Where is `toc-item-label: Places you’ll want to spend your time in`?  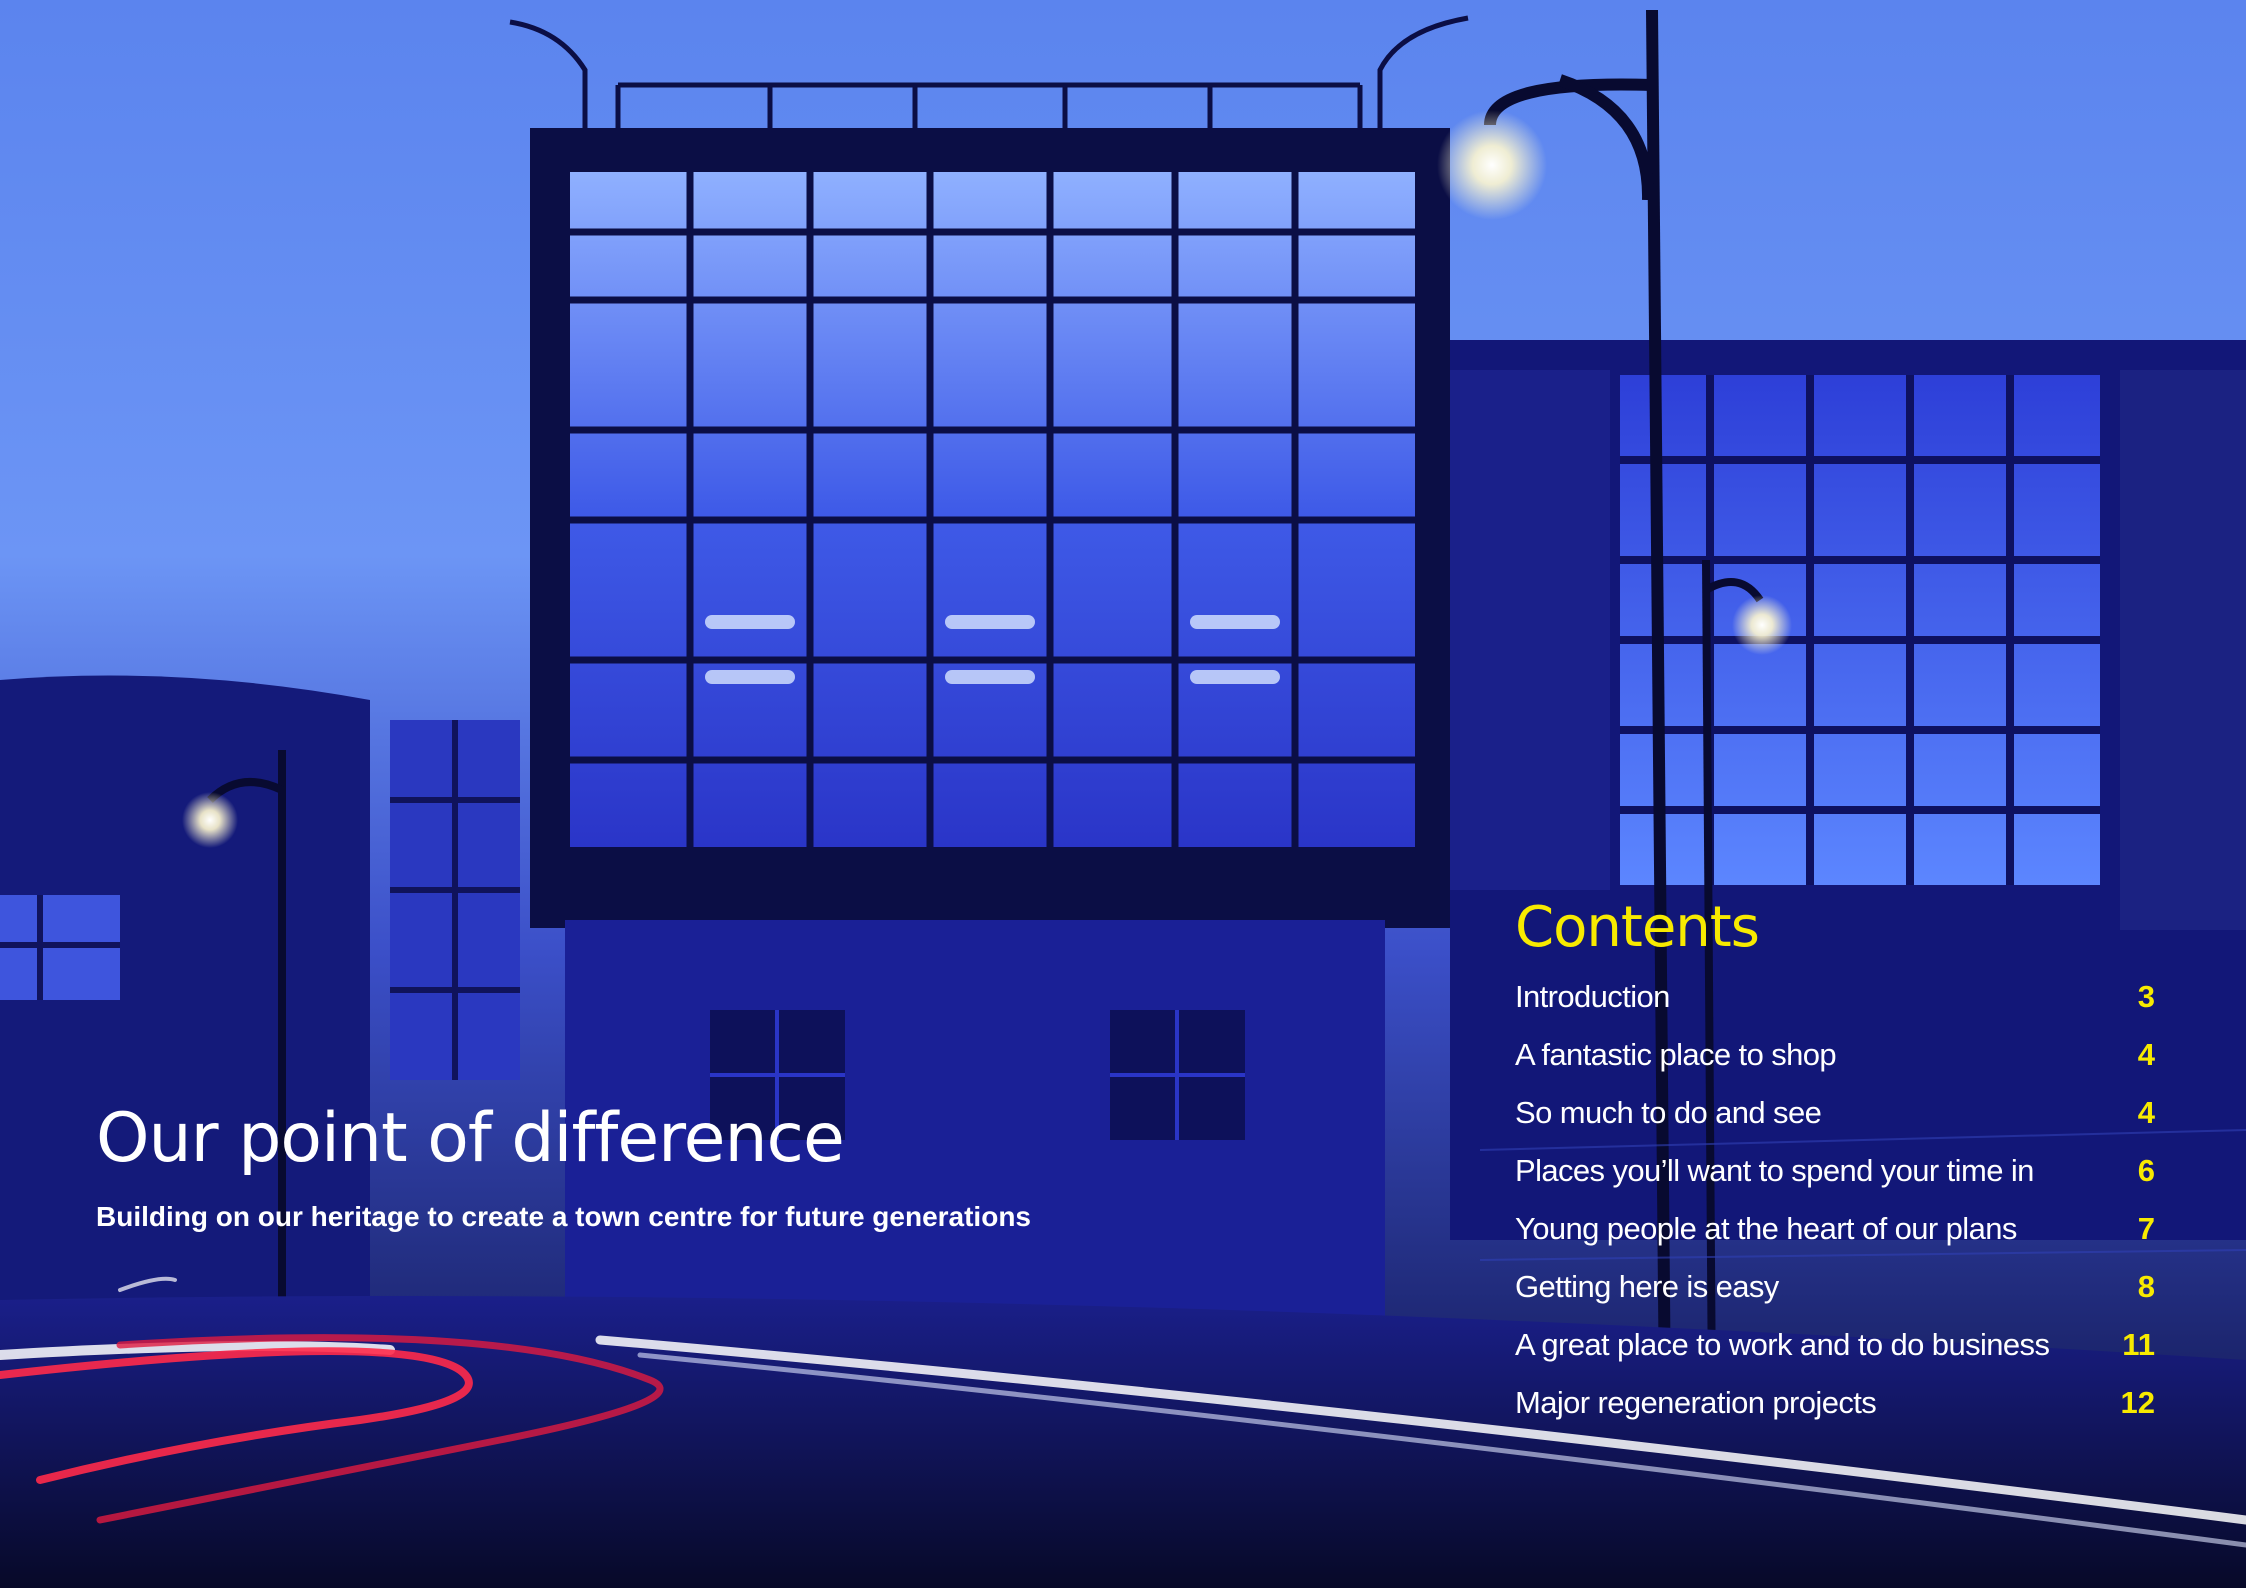
toc-item-label: Places you’ll want to spend your time in is located at coordinates (1774, 1170).